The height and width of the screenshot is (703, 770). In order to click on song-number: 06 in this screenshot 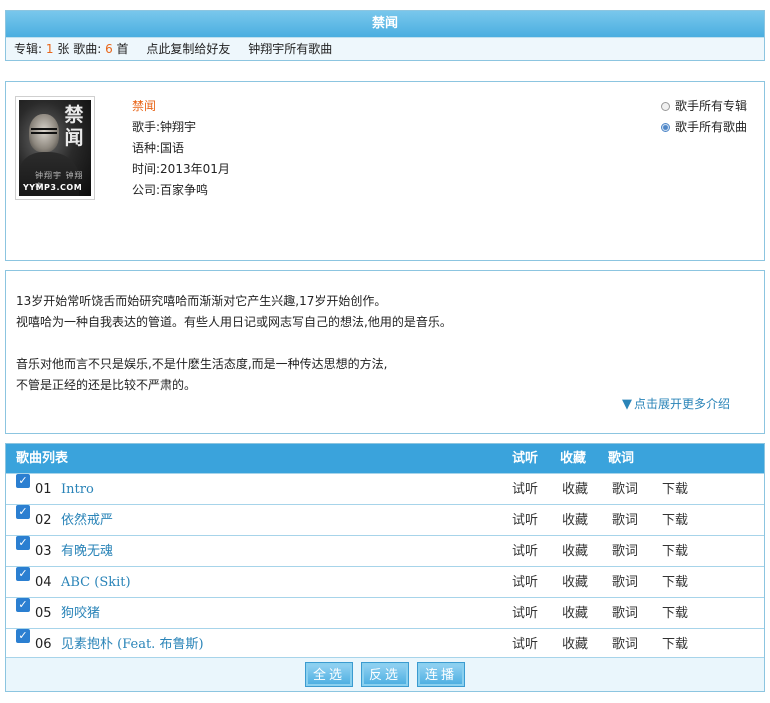, I will do `click(43, 644)`.